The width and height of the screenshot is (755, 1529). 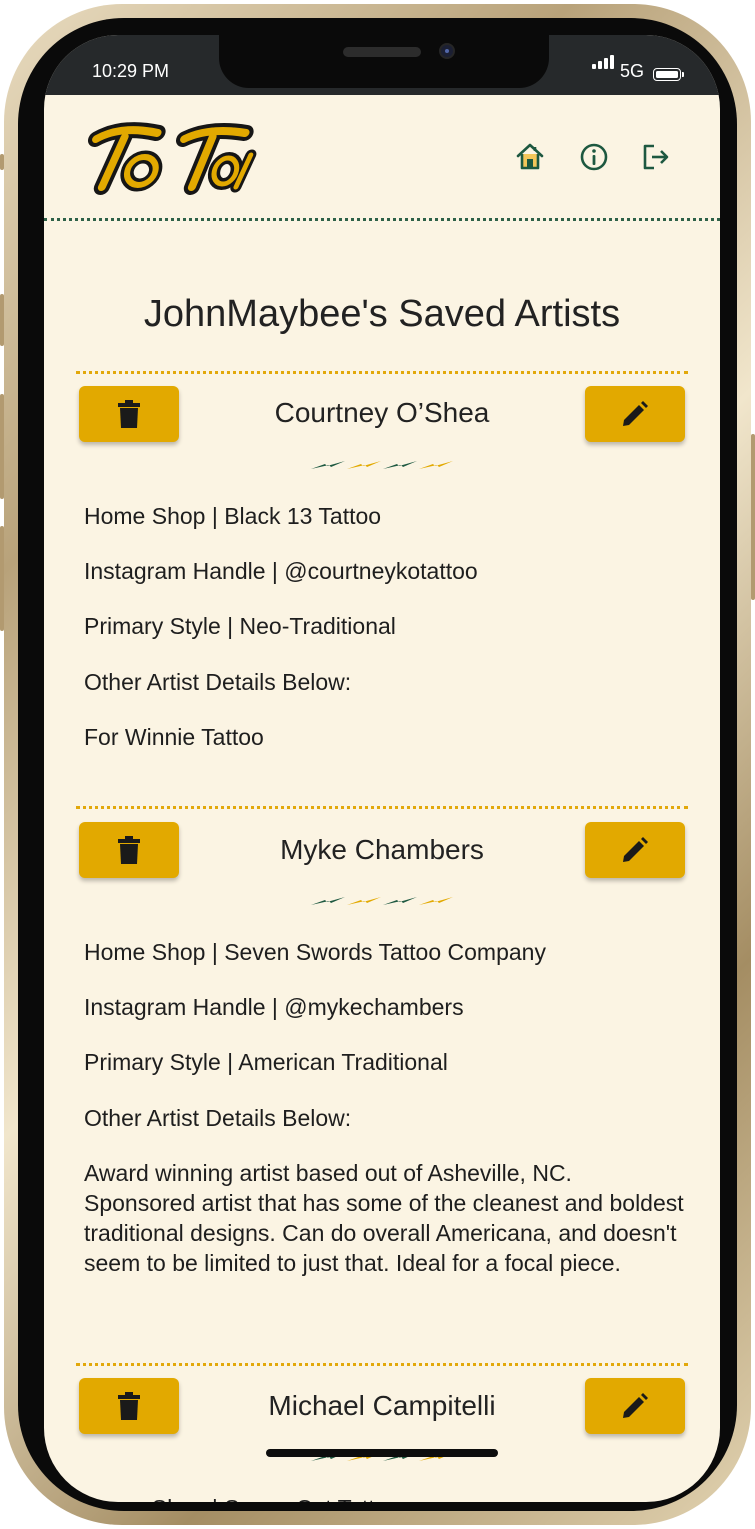 What do you see at coordinates (2, 446) in the screenshot?
I see `volume-up-button` at bounding box center [2, 446].